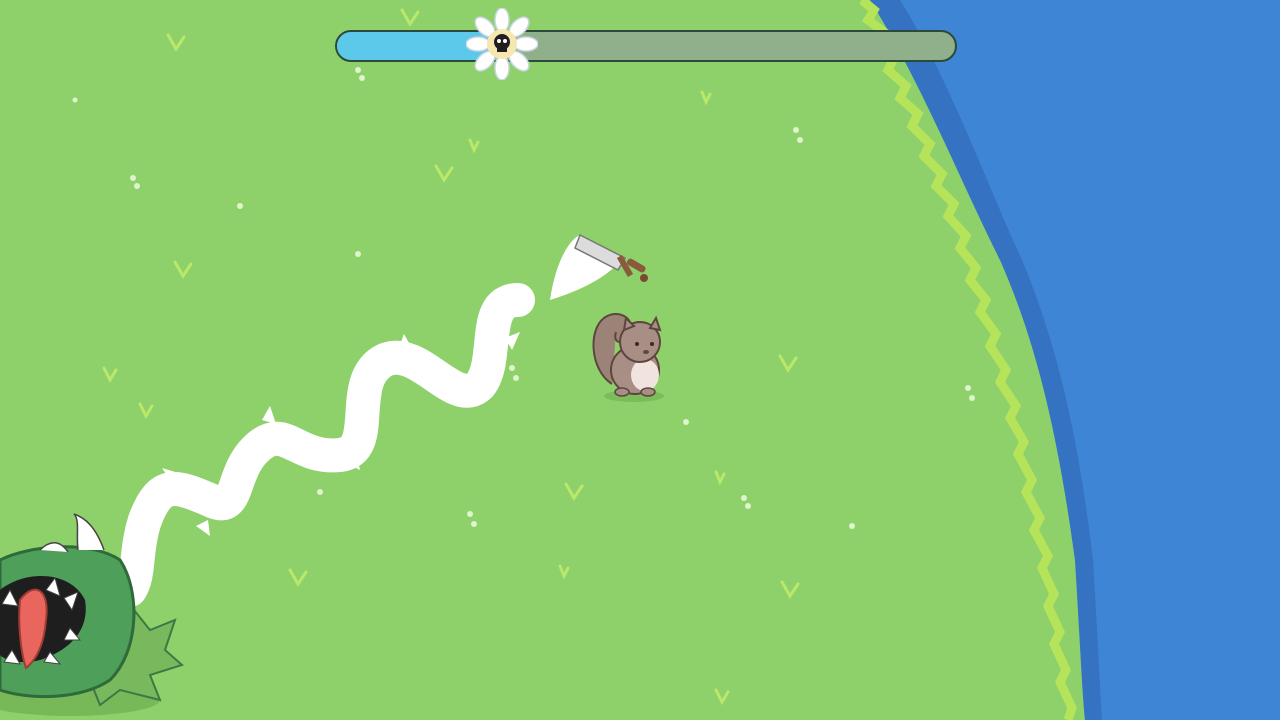  I want to click on boss-progress-bar, so click(646, 44).